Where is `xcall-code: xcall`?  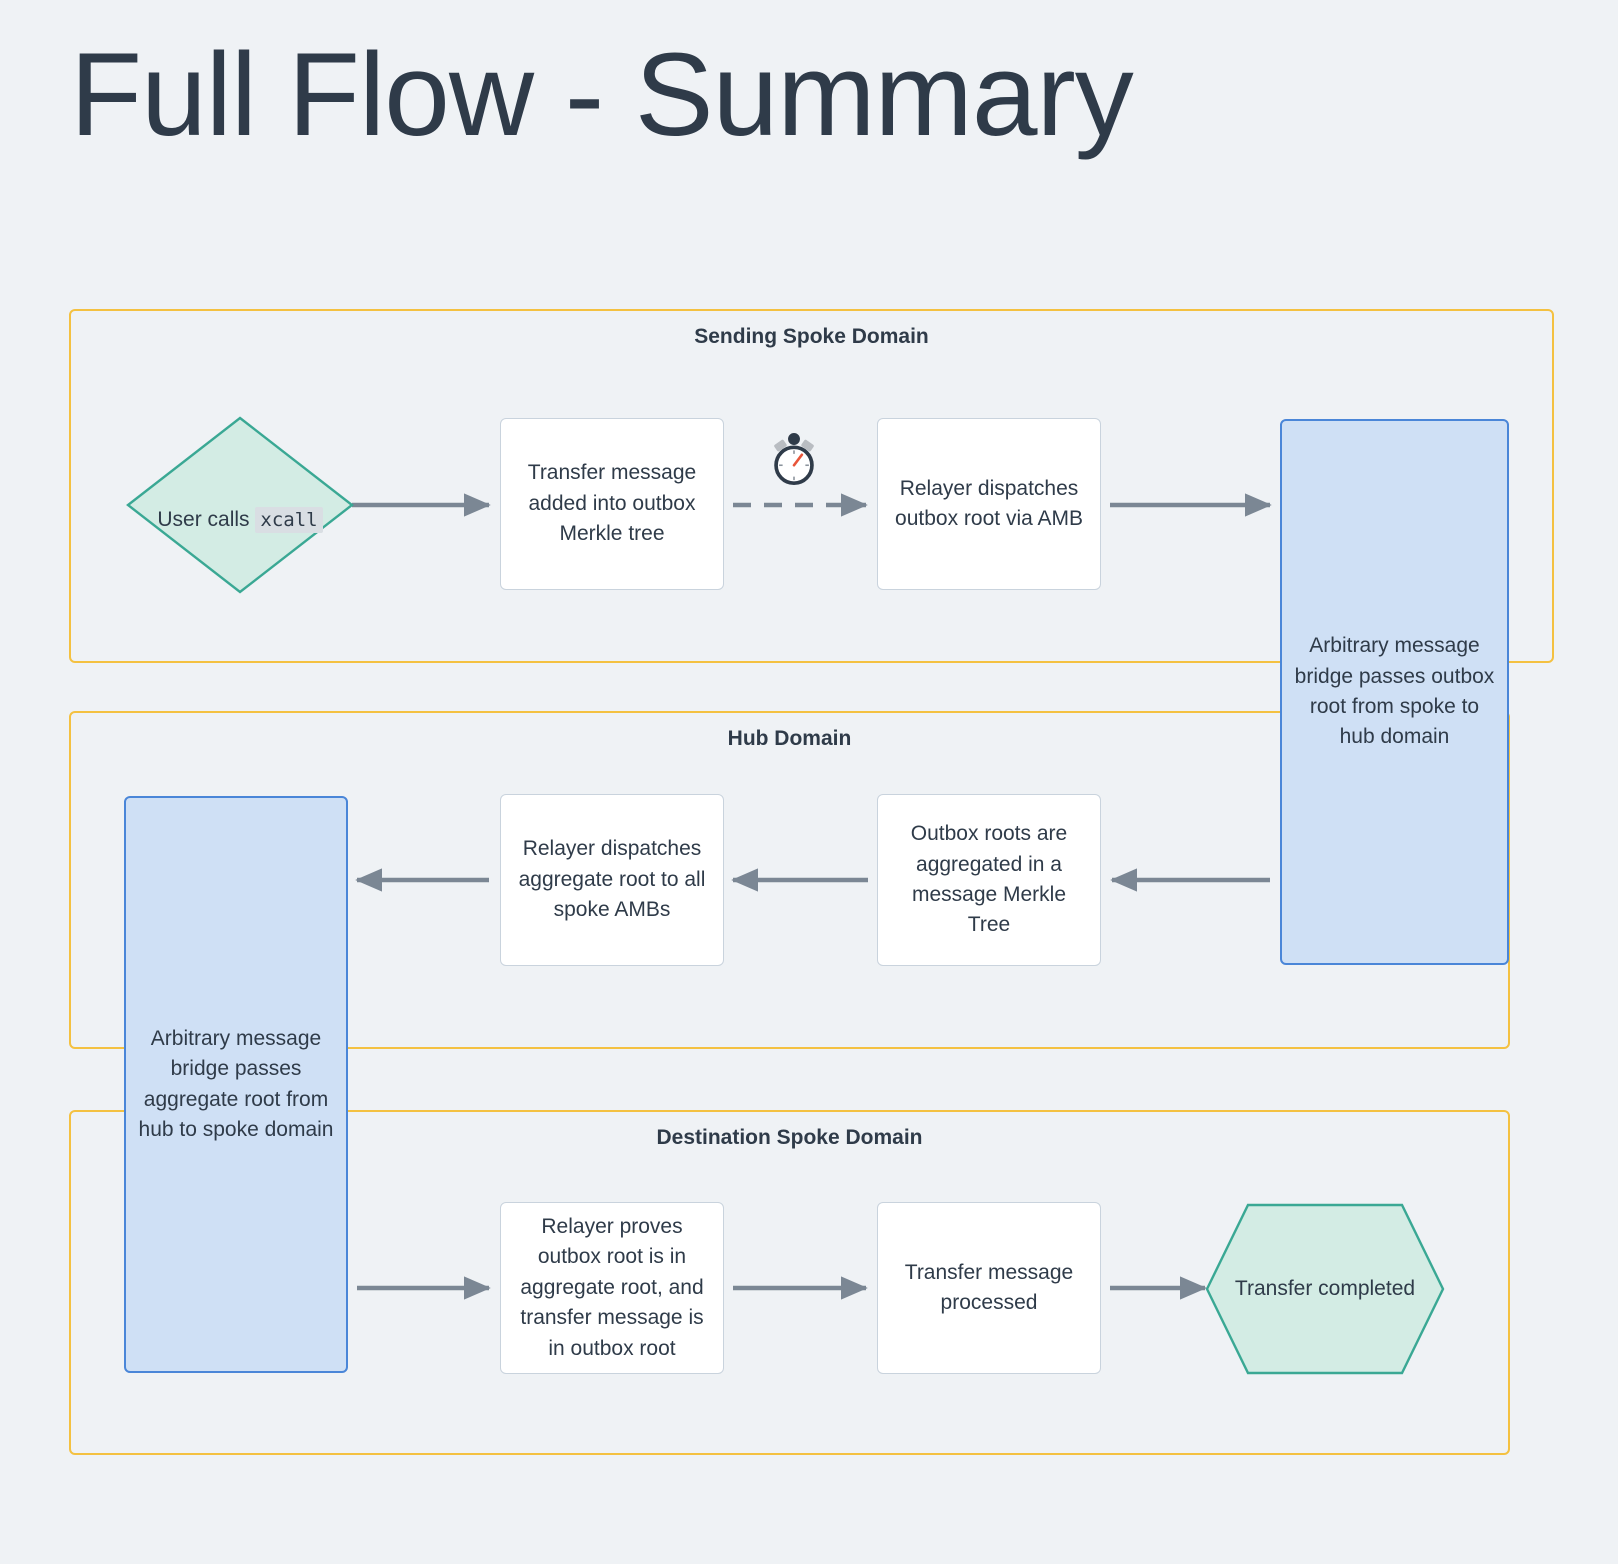
xcall-code: xcall is located at coordinates (289, 520).